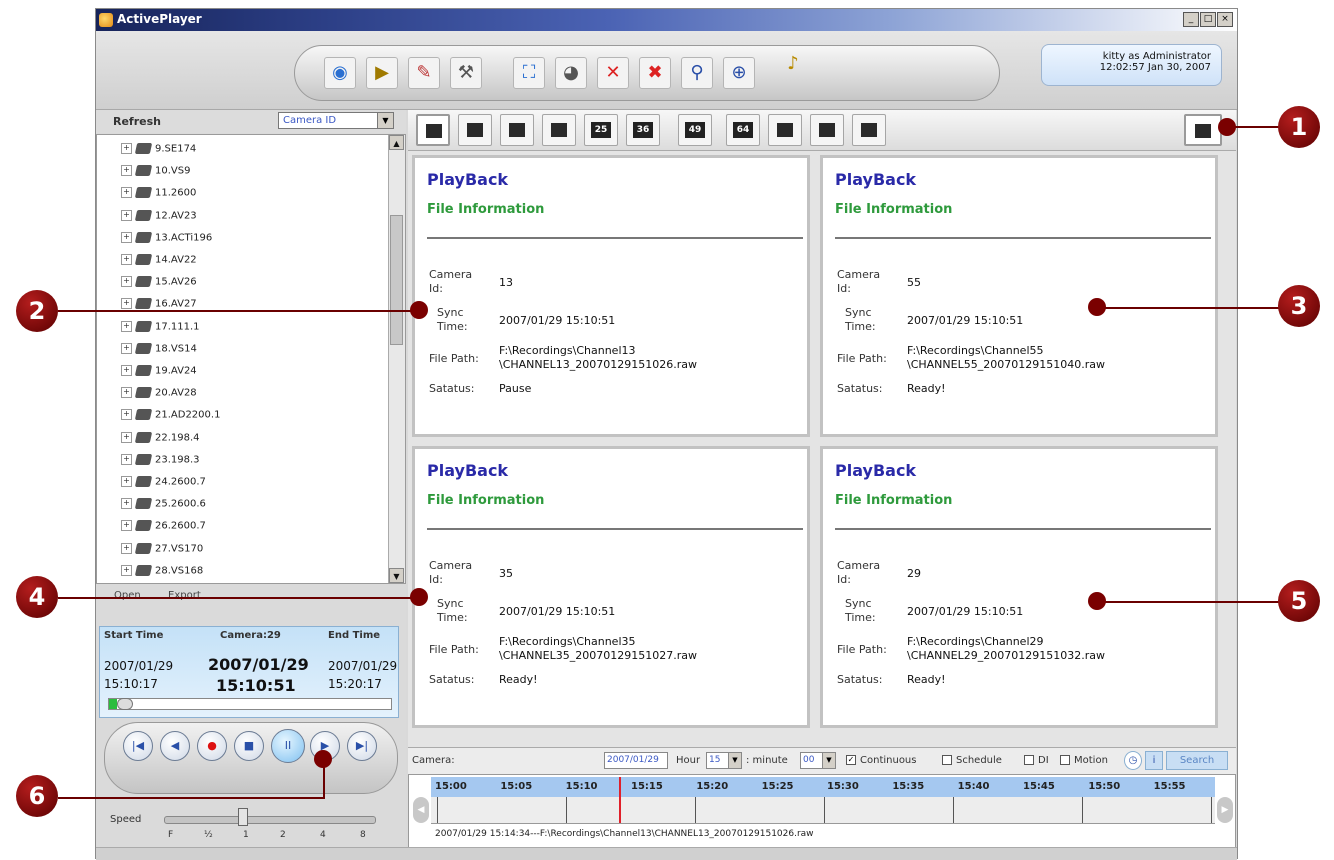 Image resolution: width=1334 pixels, height=860 pixels. Describe the element at coordinates (166, 240) in the screenshot. I see `camera-tree-item: +13.ACTi196` at that location.